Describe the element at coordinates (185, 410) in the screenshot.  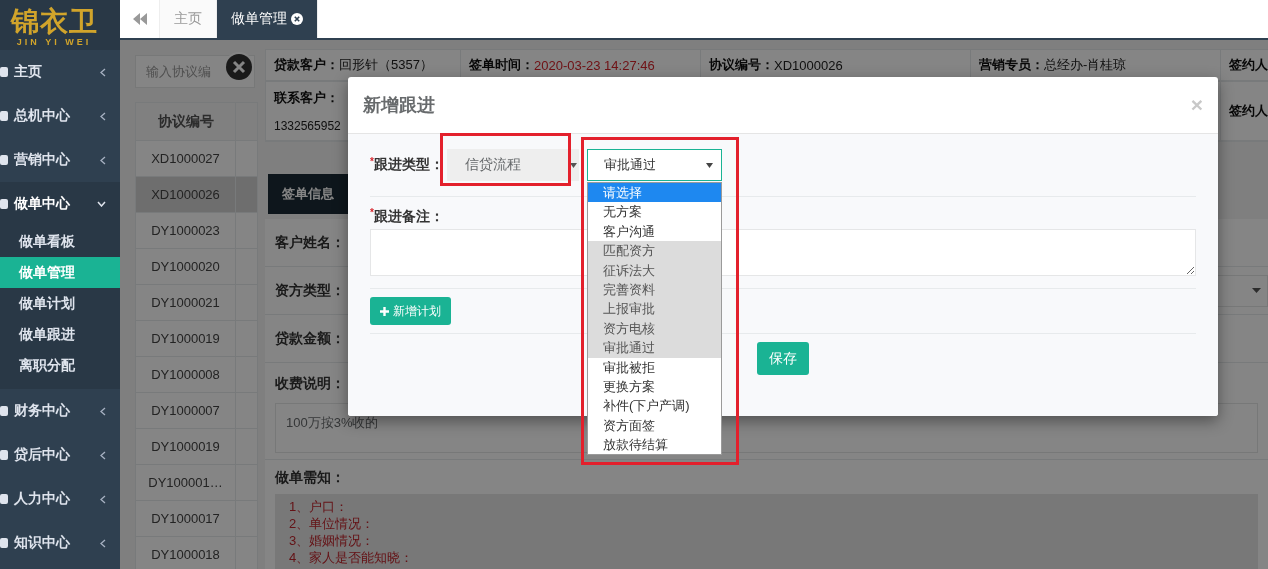
I see `table-cell: DY1000007` at that location.